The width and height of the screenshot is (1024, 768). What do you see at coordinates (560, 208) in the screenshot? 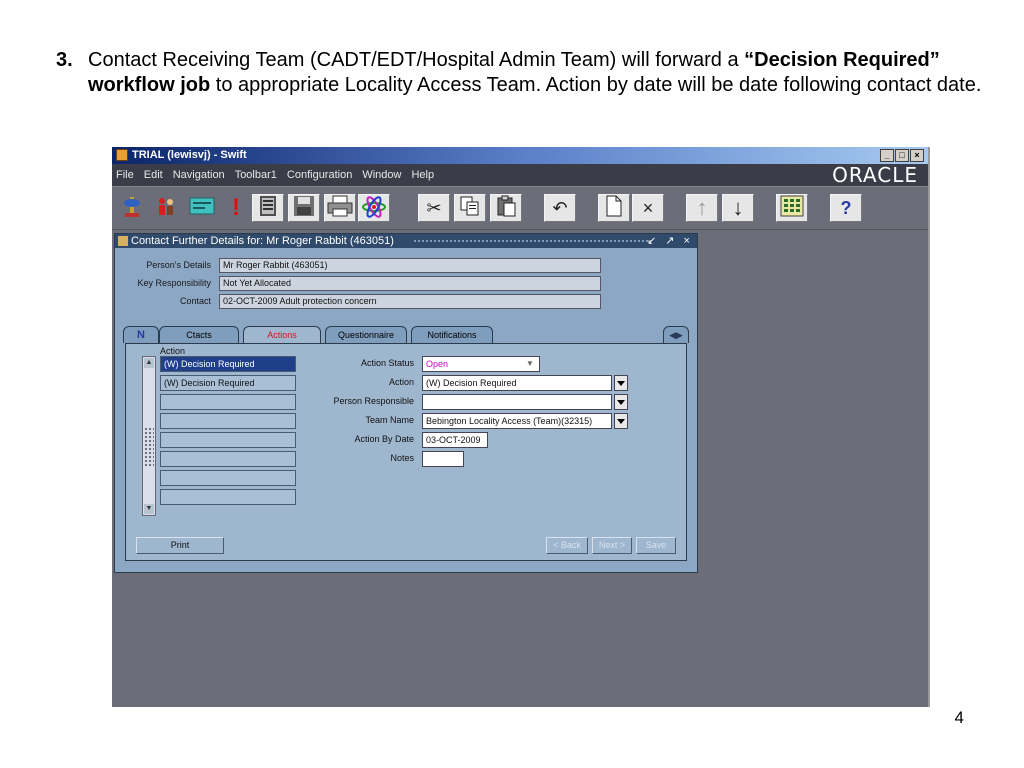
I see `undo-icon: ↶` at bounding box center [560, 208].